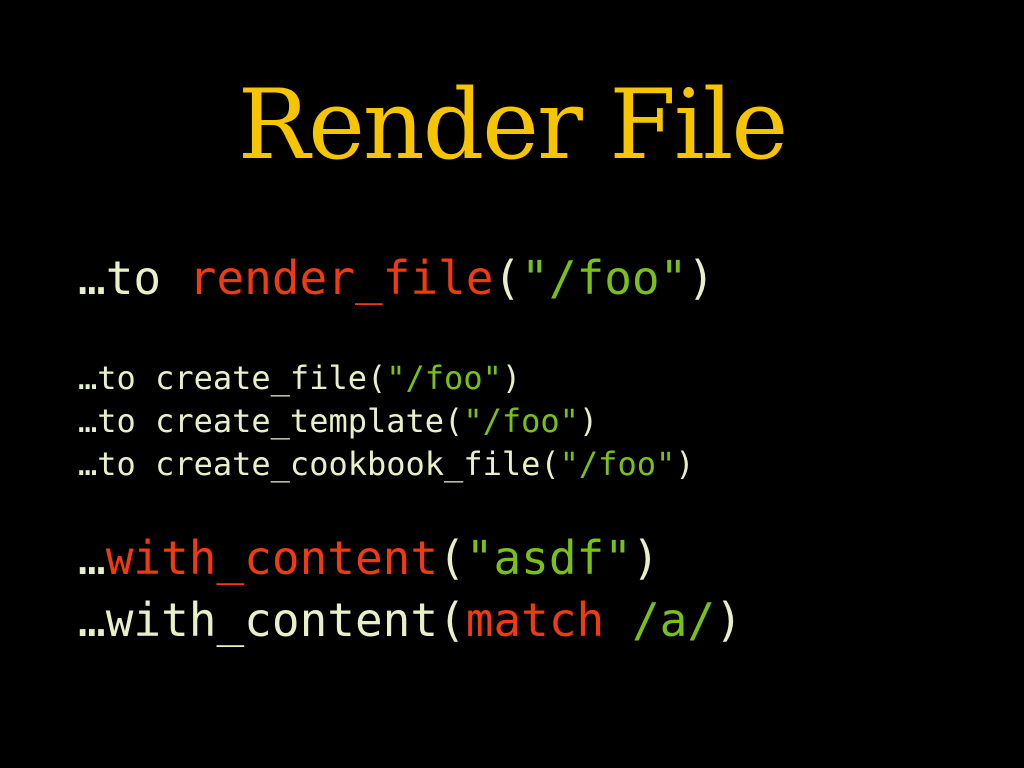  I want to click on method-name: create_template, so click(300, 421).